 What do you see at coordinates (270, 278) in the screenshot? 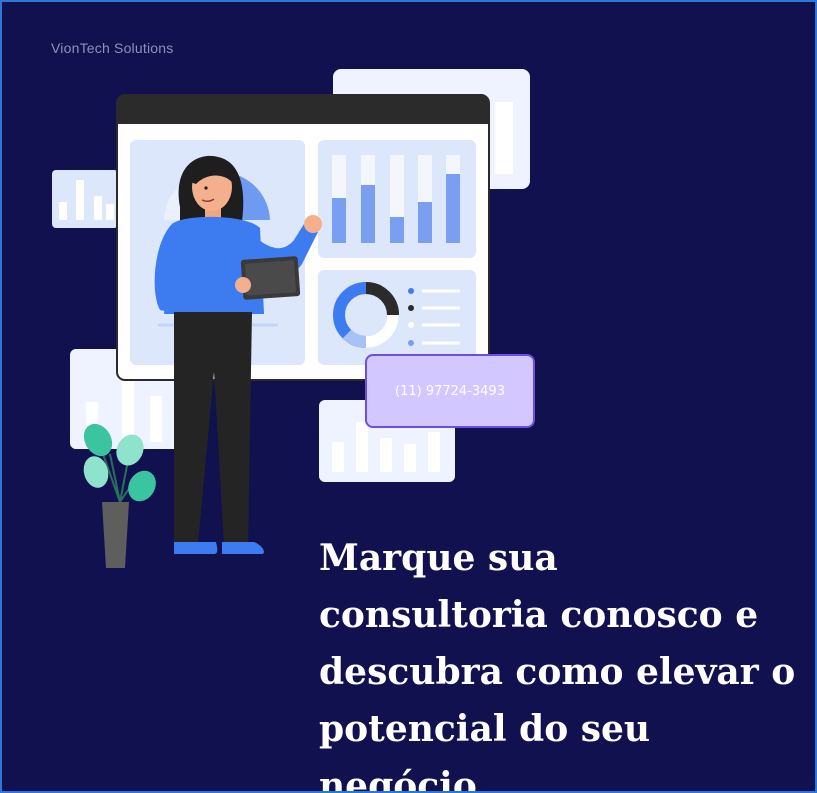
I see `tablet-icon` at bounding box center [270, 278].